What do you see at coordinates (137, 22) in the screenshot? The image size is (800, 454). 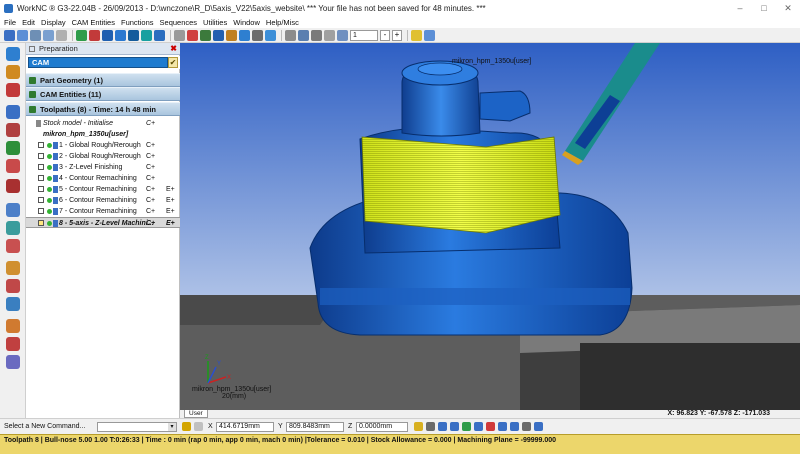 I see `menu-functions: Functions` at bounding box center [137, 22].